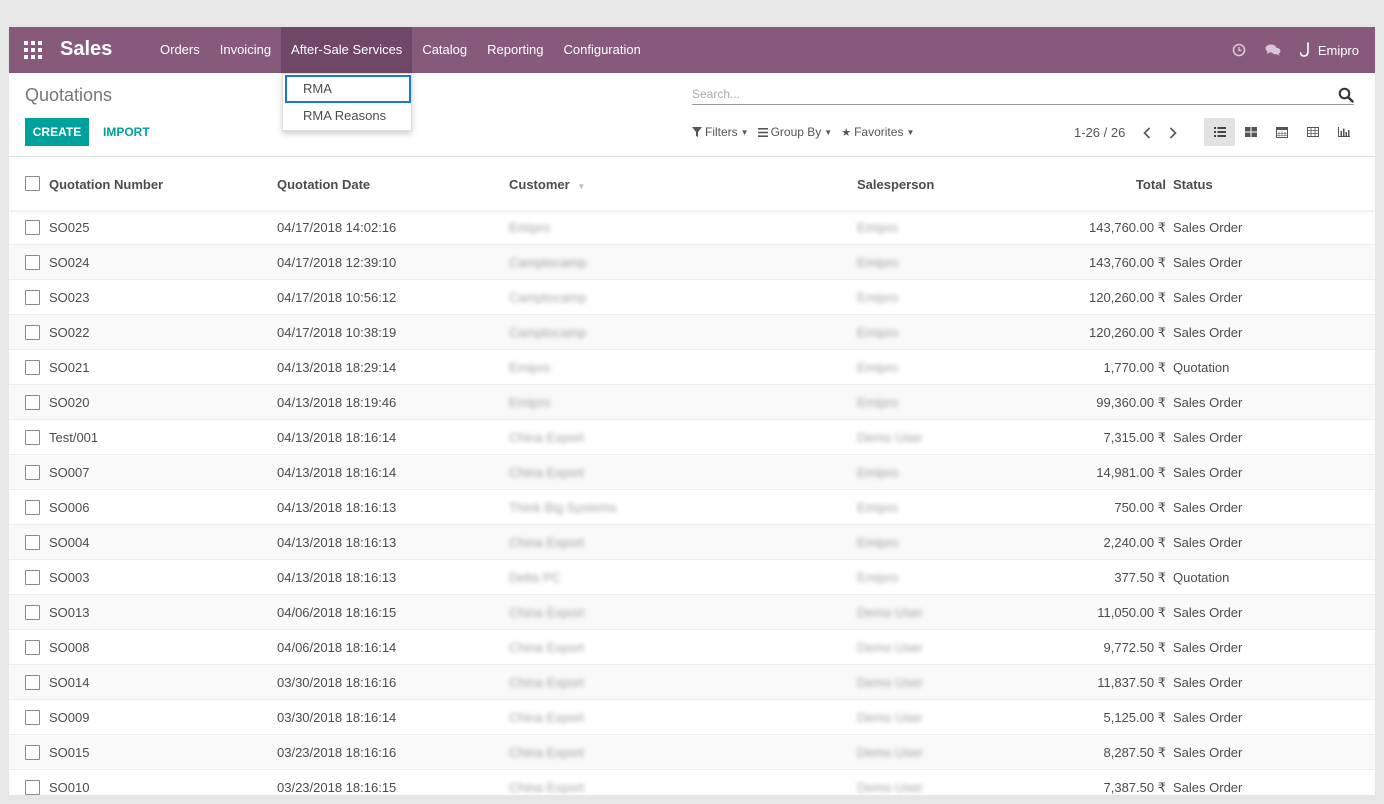  What do you see at coordinates (846, 132) in the screenshot?
I see `star-icon: ★` at bounding box center [846, 132].